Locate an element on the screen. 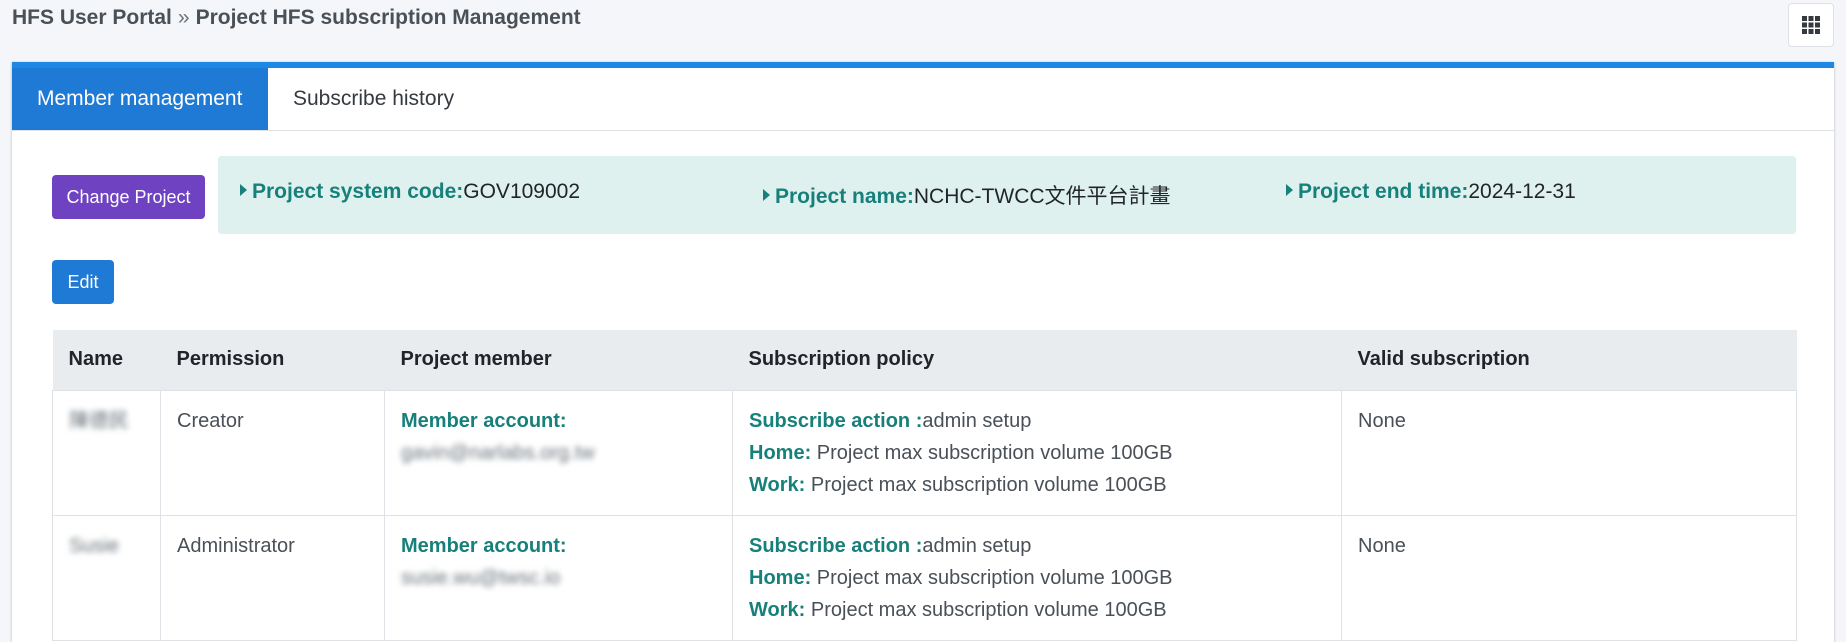 Image resolution: width=1846 pixels, height=642 pixels. column-header-project-member: Project member is located at coordinates (559, 360).